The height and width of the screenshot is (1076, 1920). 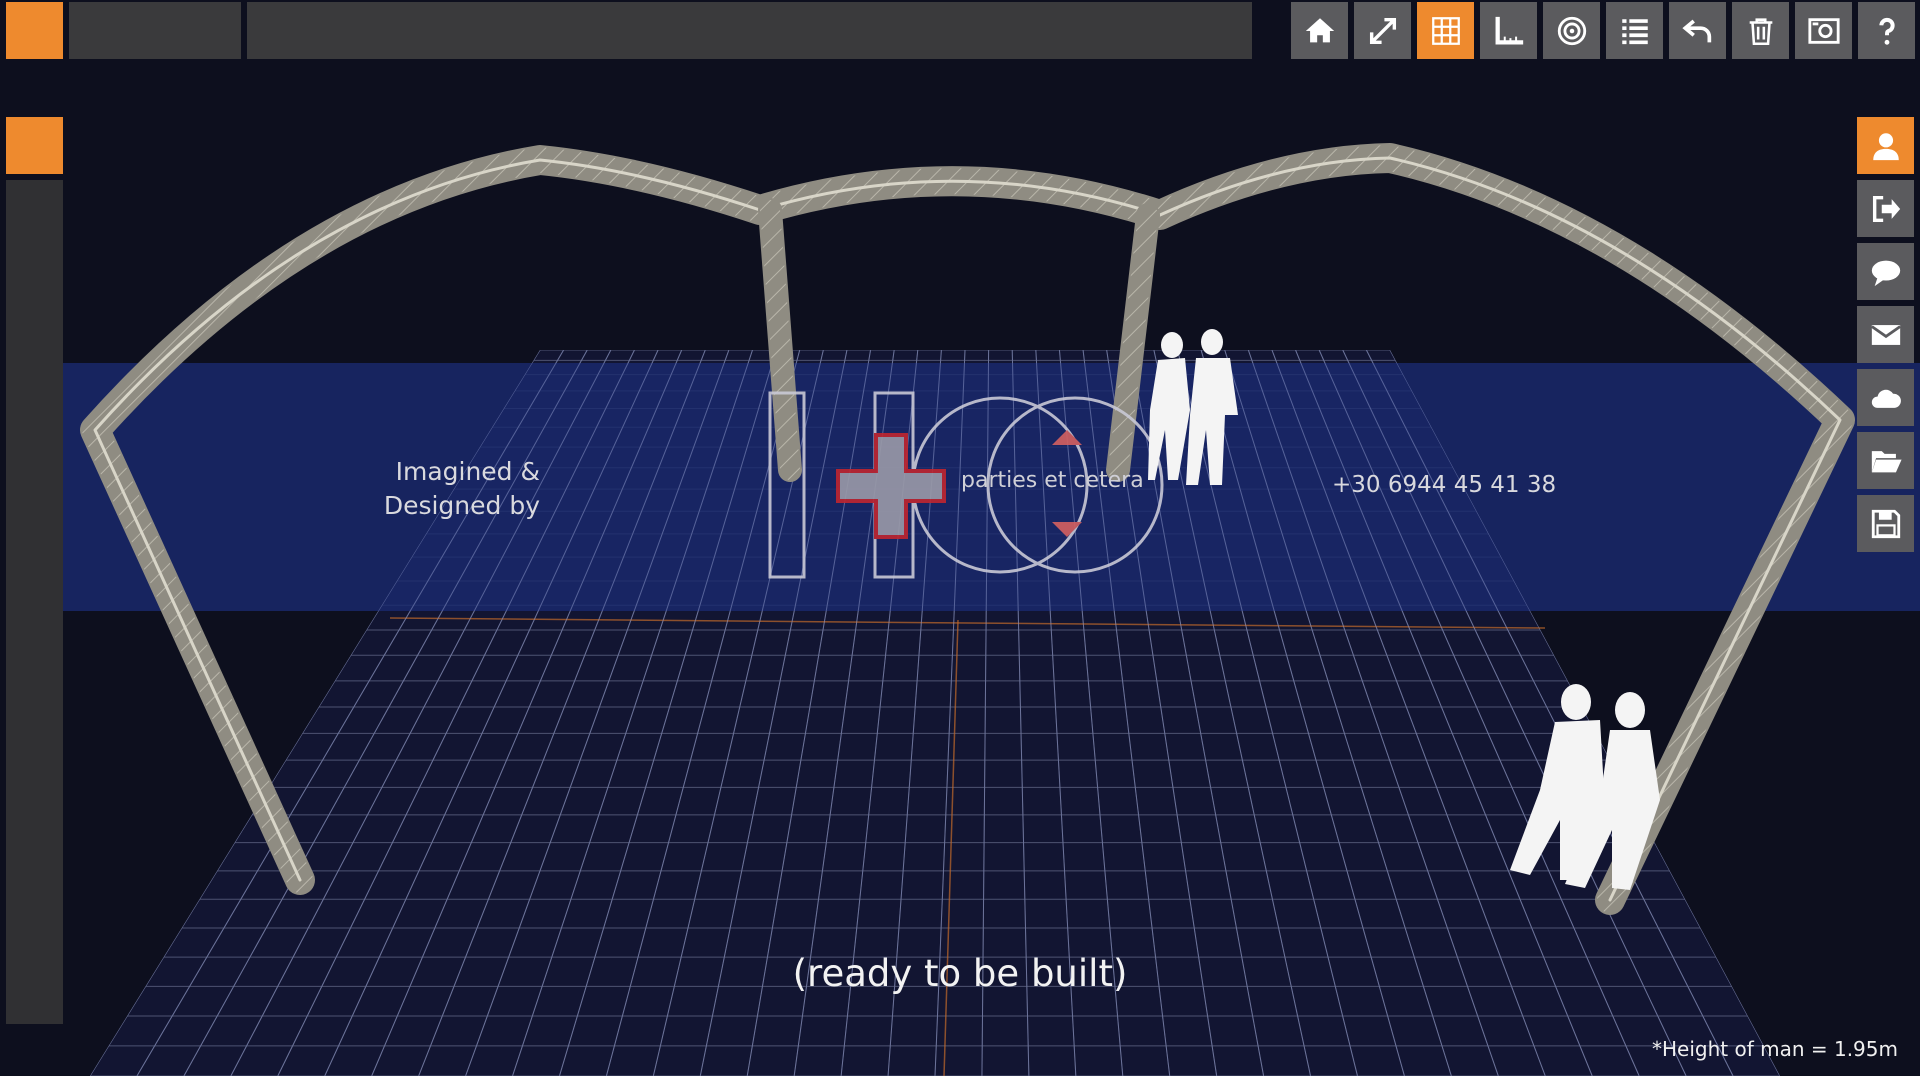 I want to click on help-icon, so click(x=1886, y=31).